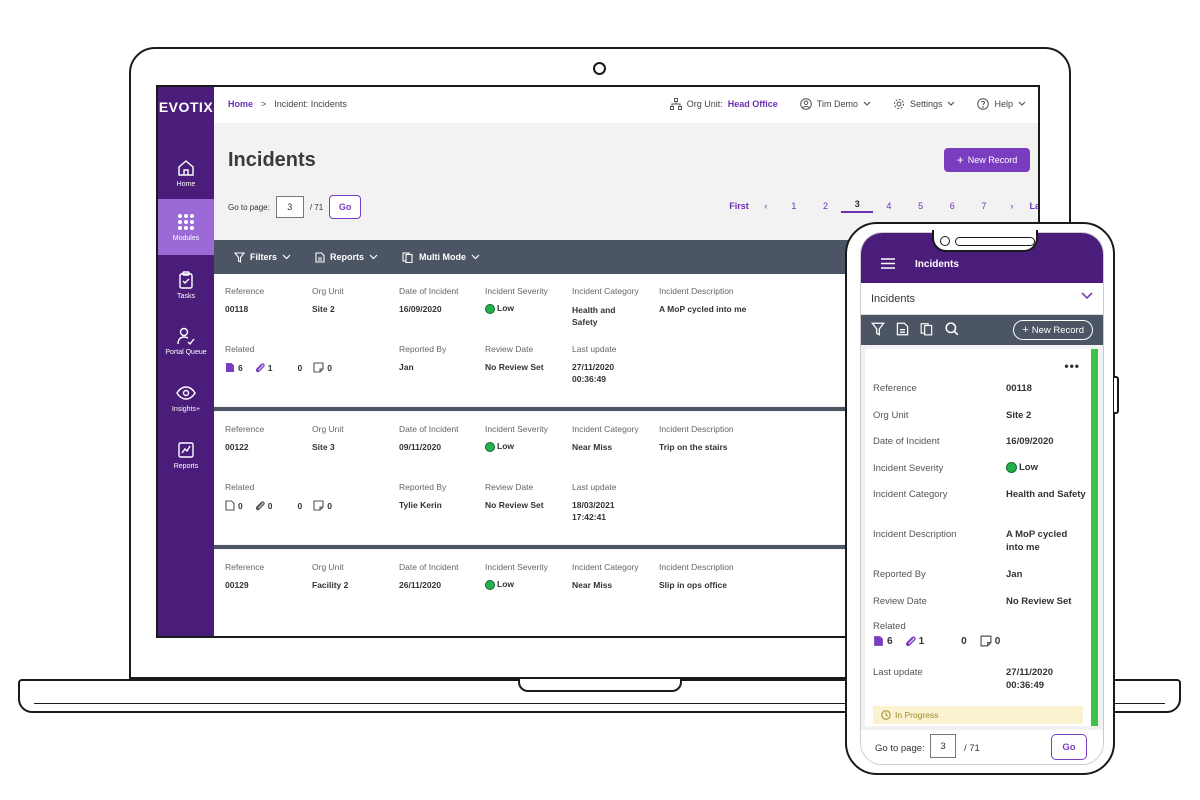 The height and width of the screenshot is (800, 1200). What do you see at coordinates (978, 715) in the screenshot?
I see `status-badge: In Progress` at bounding box center [978, 715].